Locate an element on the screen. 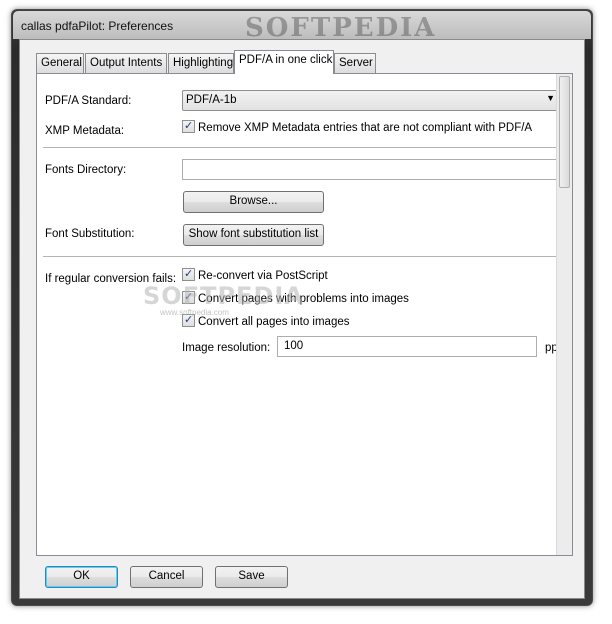 The height and width of the screenshot is (624, 612). tab-server: Server is located at coordinates (355, 63).